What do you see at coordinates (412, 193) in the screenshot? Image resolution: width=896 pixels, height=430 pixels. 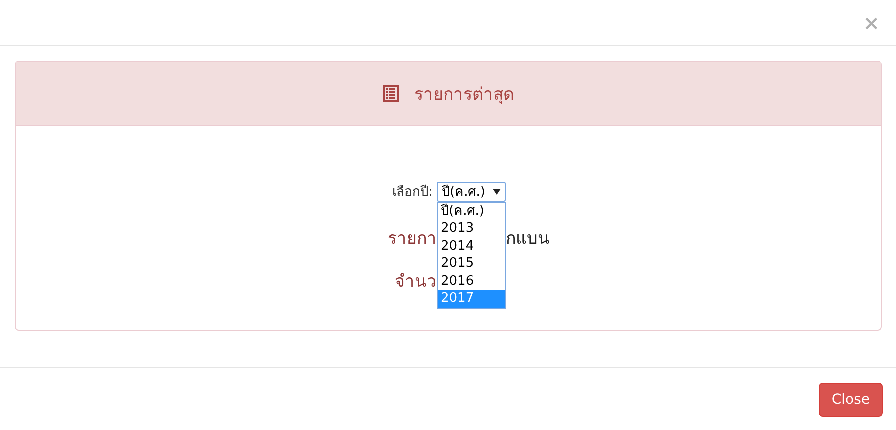 I see `year-label: เลือกปี:` at bounding box center [412, 193].